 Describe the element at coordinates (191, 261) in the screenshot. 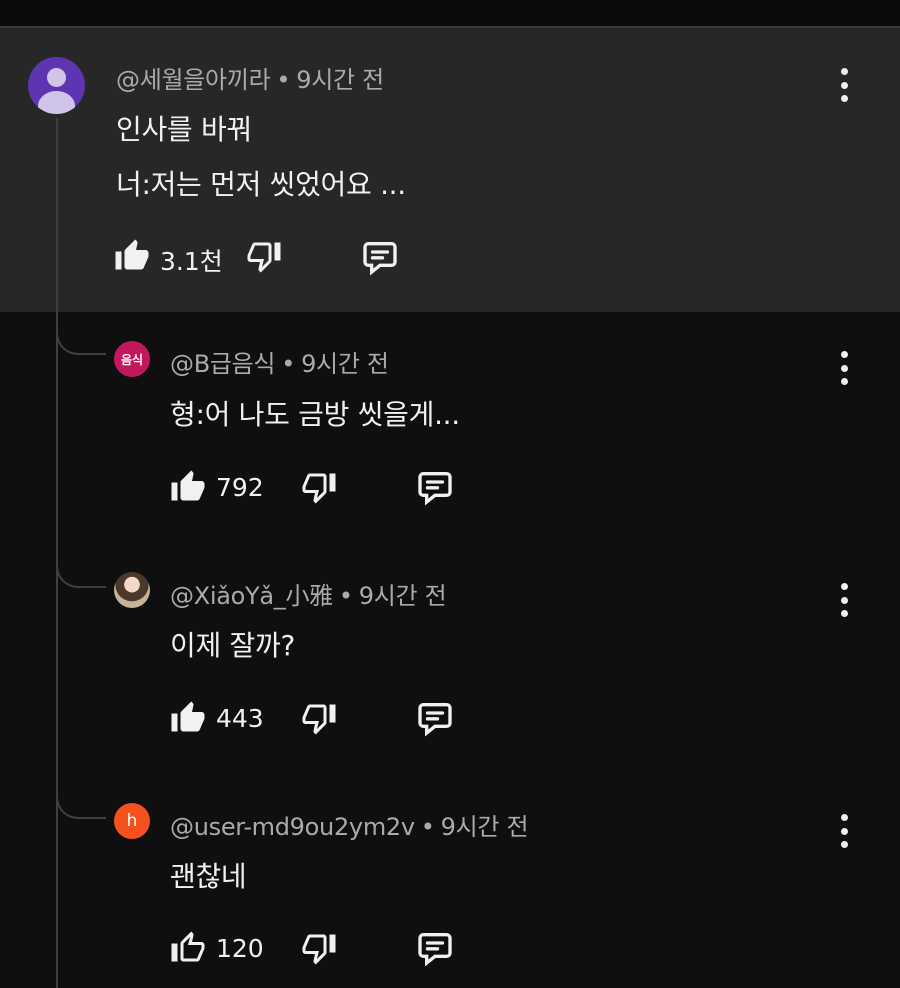

I see `like-count: 3.1천` at that location.